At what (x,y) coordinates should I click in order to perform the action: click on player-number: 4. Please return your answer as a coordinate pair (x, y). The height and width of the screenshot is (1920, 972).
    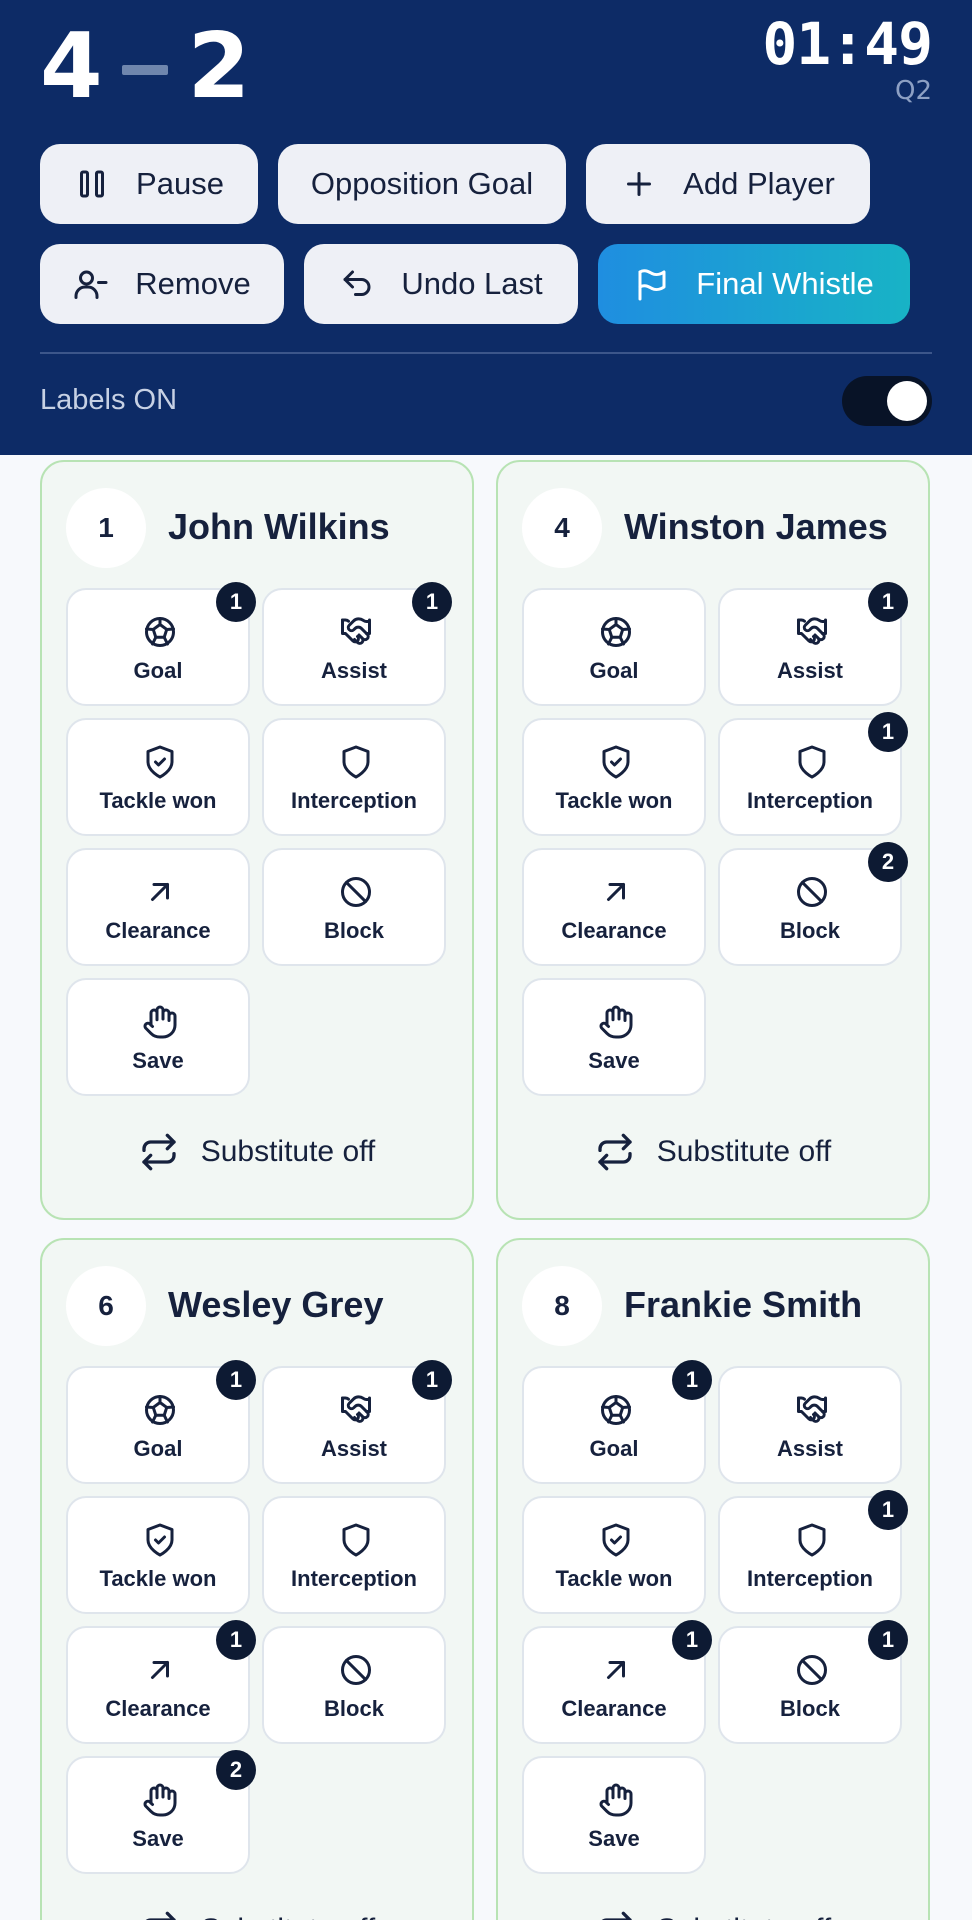
    Looking at the image, I should click on (562, 528).